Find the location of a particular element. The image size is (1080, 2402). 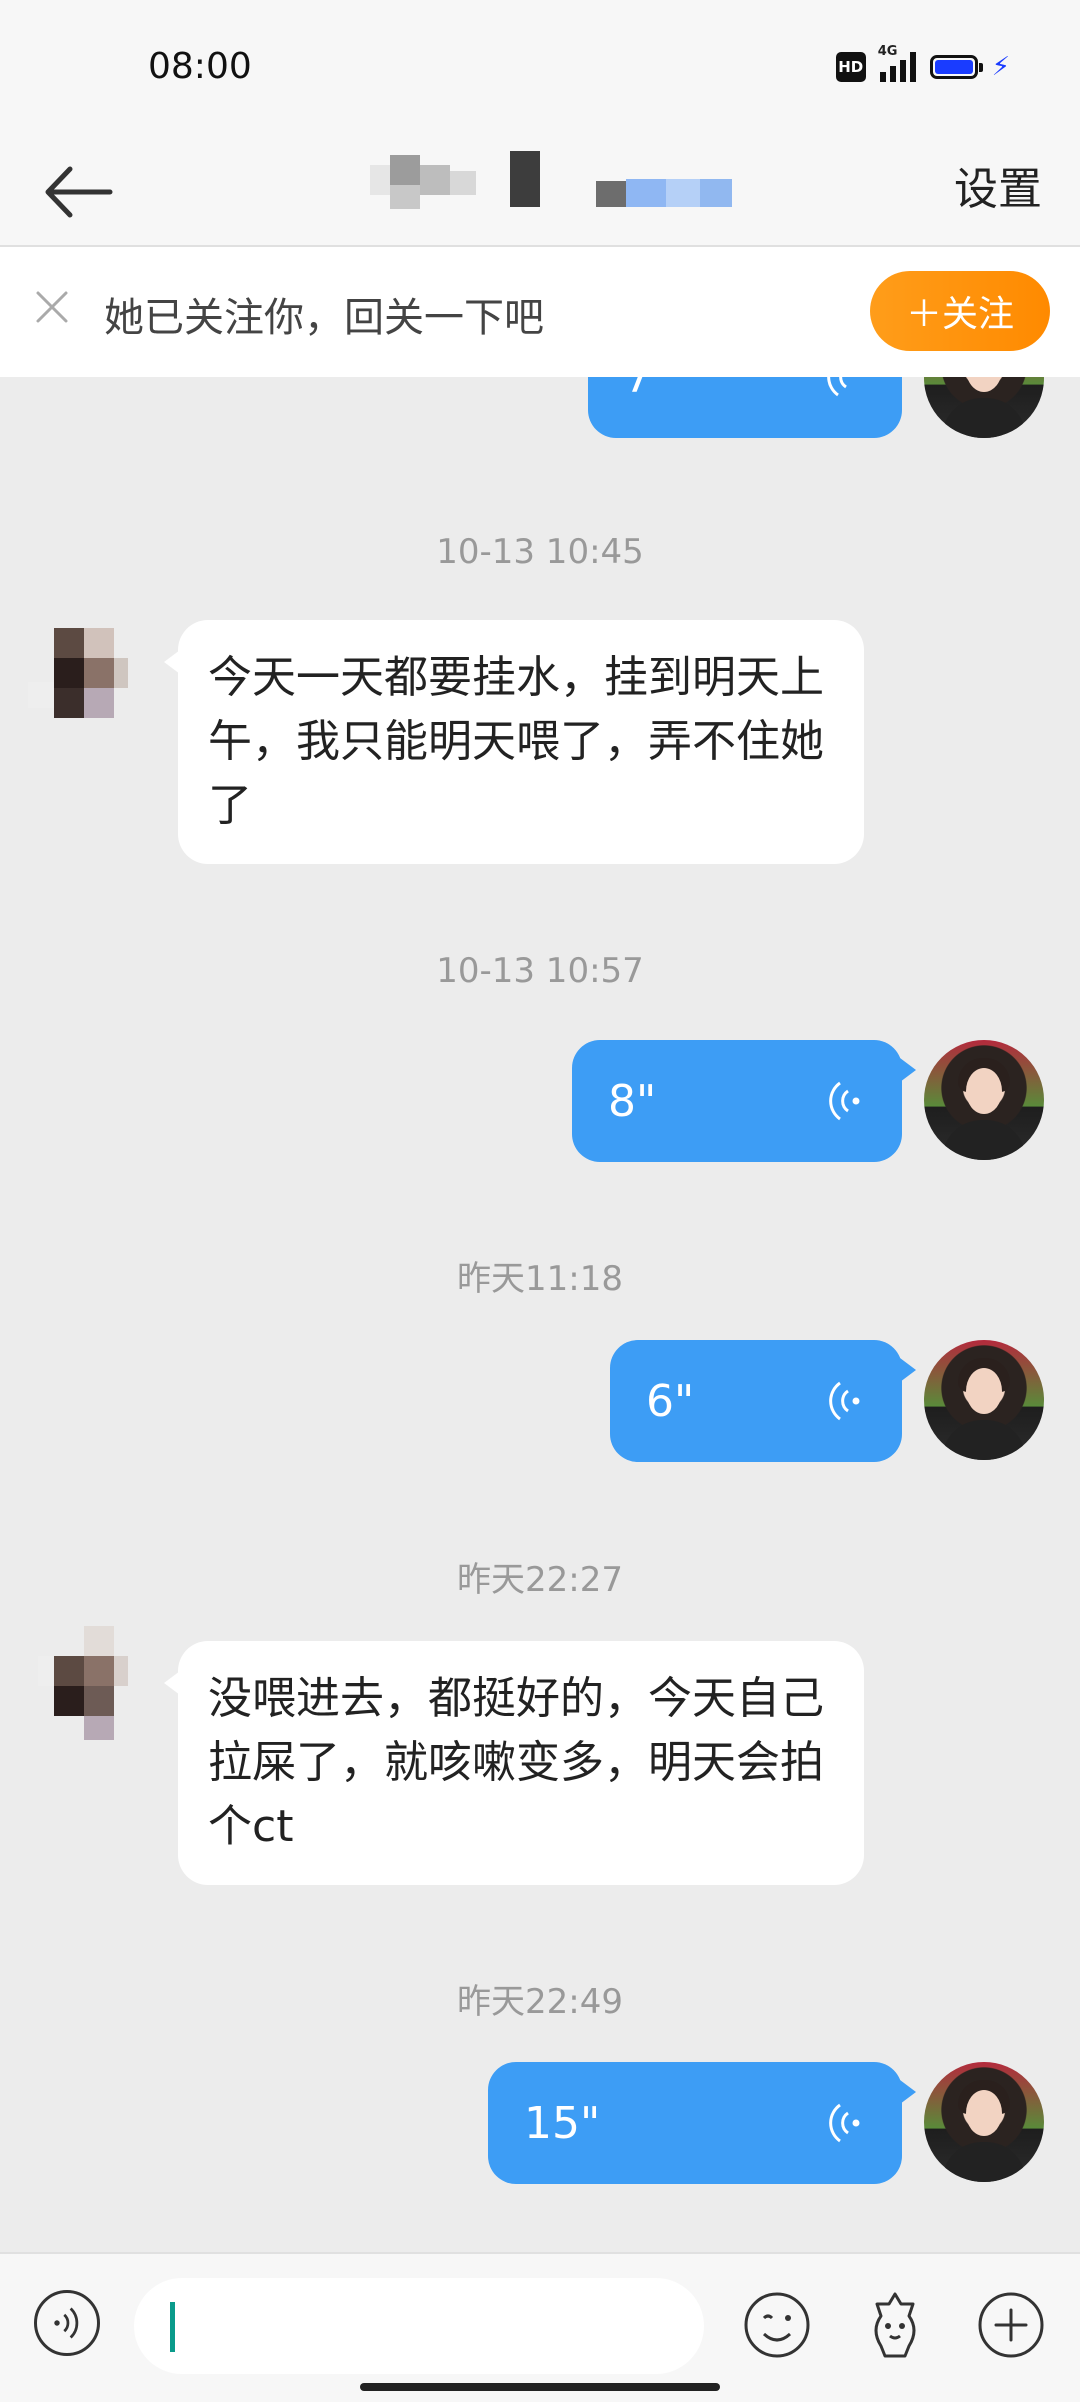

message-timestamp: 昨天22:27 is located at coordinates (540, 1580).